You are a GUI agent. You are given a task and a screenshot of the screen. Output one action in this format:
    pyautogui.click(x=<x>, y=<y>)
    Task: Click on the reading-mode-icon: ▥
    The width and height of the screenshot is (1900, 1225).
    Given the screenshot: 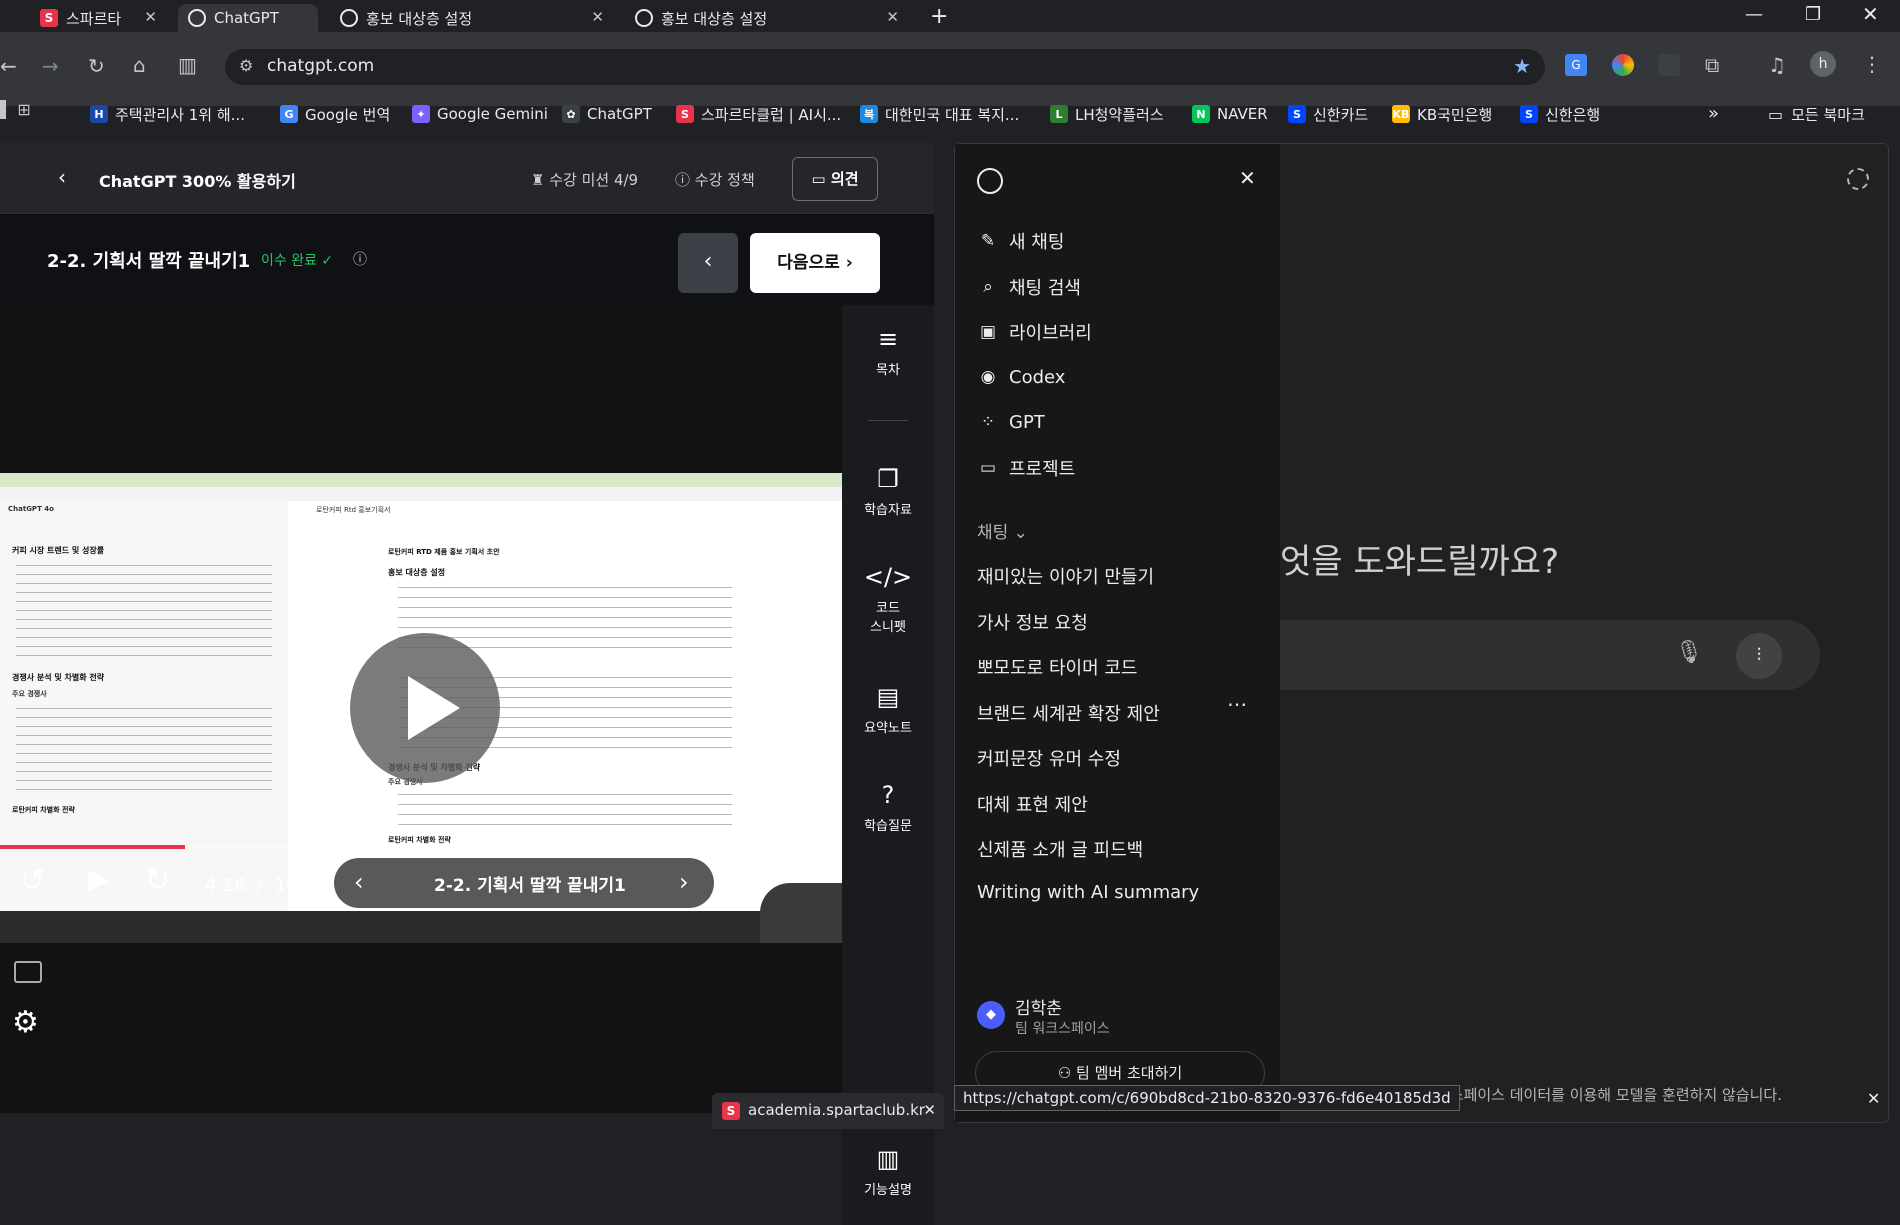 What is the action you would take?
    pyautogui.click(x=187, y=65)
    